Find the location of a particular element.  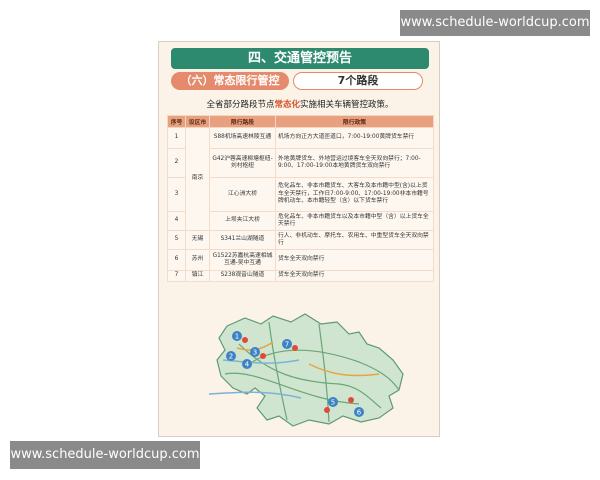

table-row: 7 镇江 S238观音山隧道 货车全天双向禁行 is located at coordinates (300, 276).